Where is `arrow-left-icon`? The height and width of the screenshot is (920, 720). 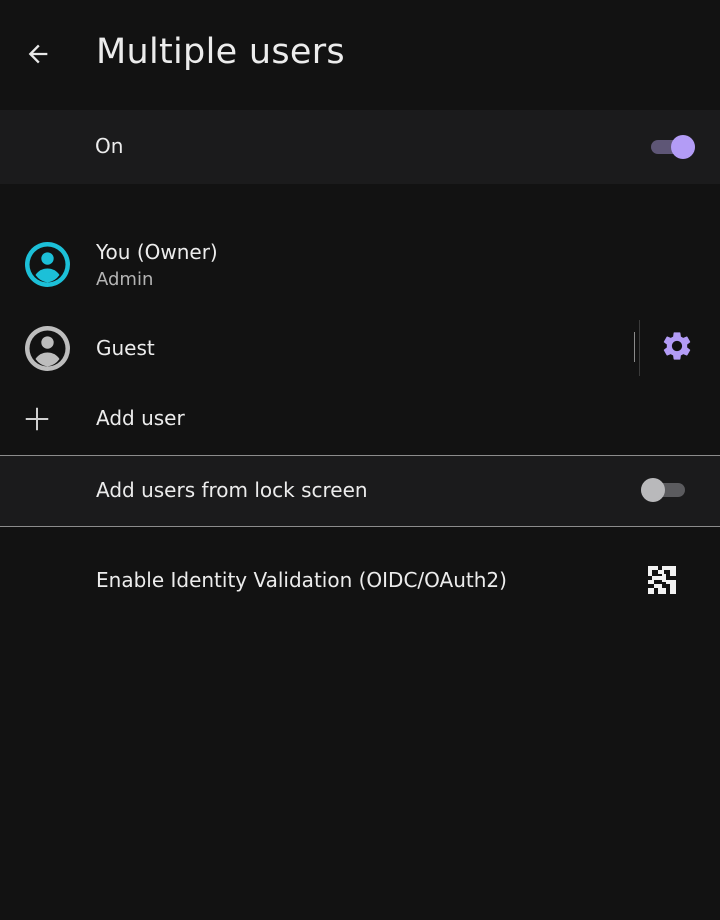
arrow-left-icon is located at coordinates (38, 54).